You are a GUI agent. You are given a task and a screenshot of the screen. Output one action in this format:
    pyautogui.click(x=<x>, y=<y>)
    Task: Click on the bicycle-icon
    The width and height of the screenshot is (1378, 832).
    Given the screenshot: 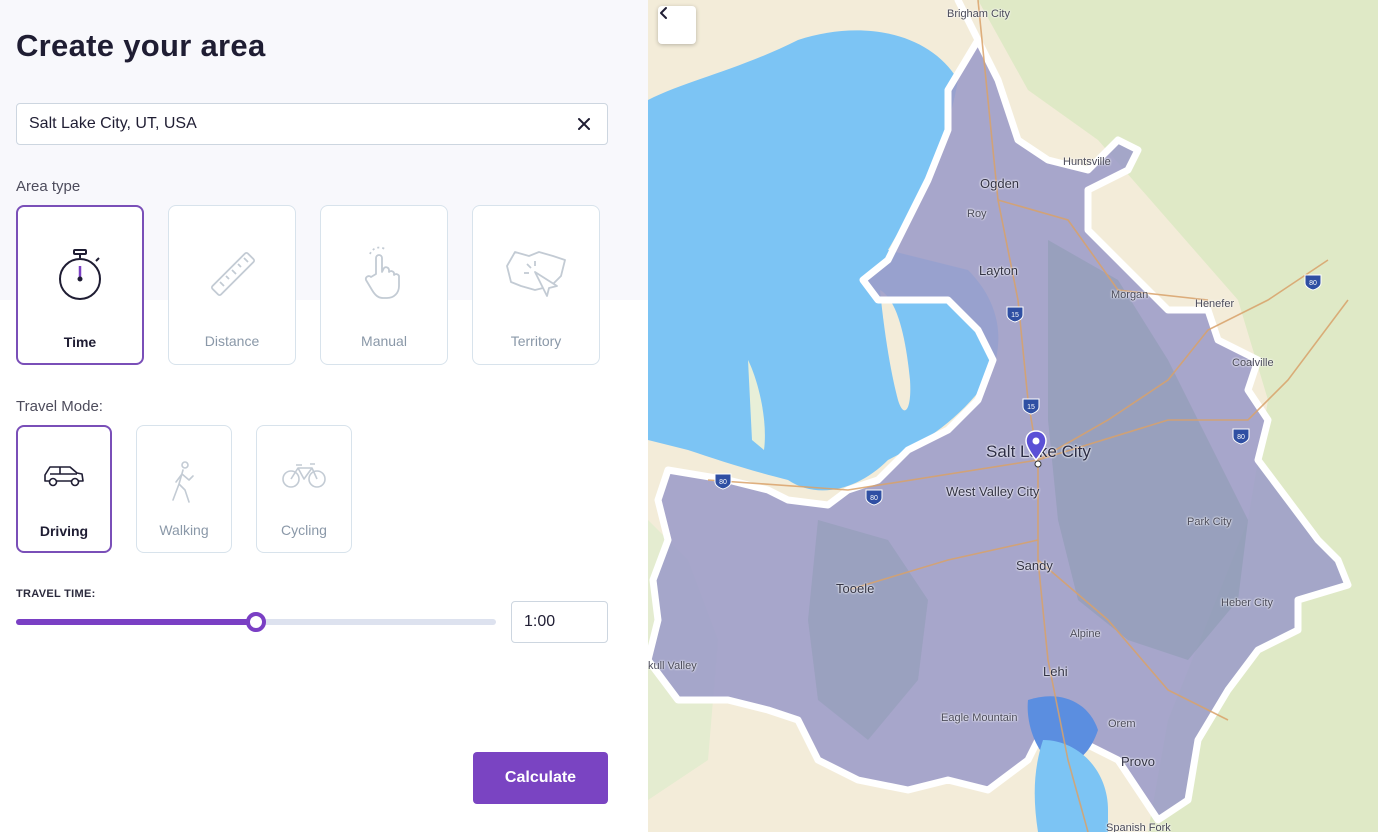 What is the action you would take?
    pyautogui.click(x=304, y=475)
    